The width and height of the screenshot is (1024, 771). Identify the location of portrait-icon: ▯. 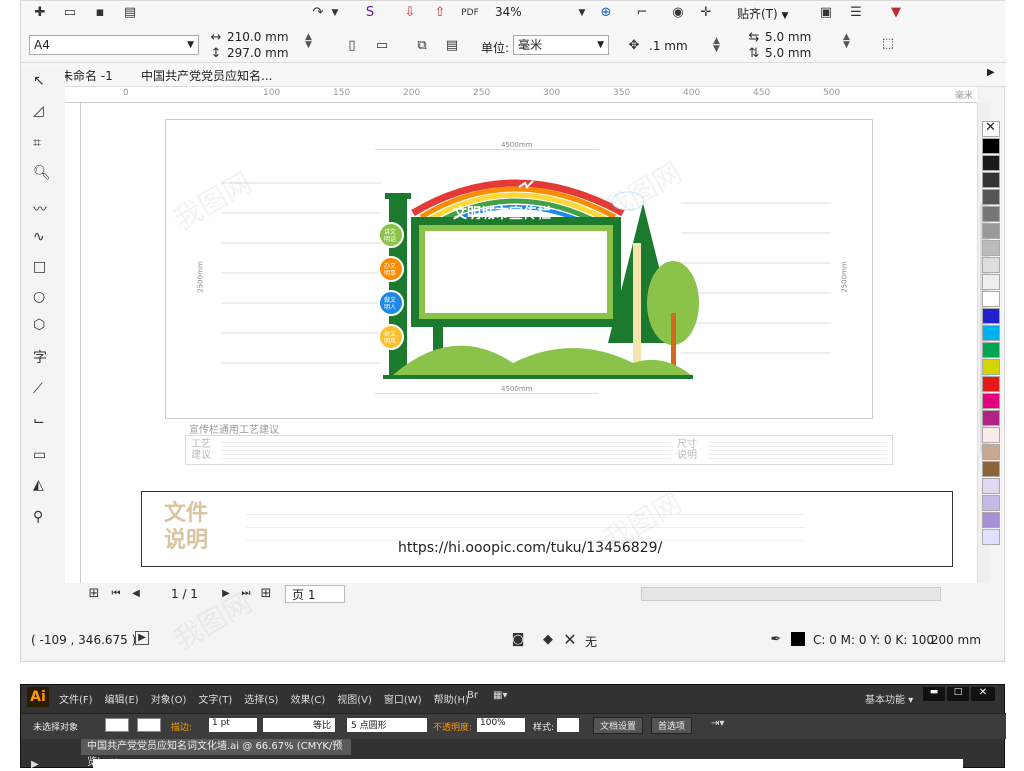
(352, 46).